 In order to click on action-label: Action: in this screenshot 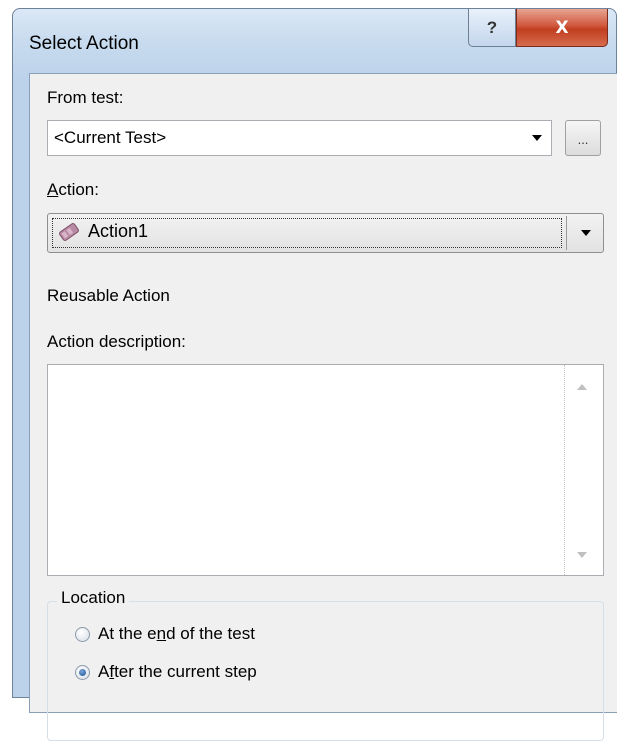, I will do `click(73, 189)`.